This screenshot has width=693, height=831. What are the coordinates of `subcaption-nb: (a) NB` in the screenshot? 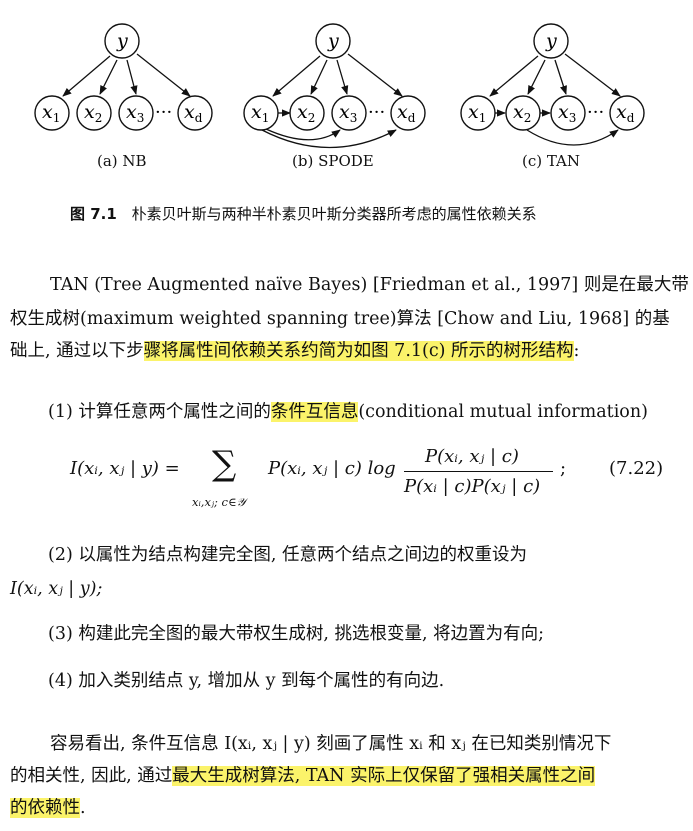 It's located at (122, 161).